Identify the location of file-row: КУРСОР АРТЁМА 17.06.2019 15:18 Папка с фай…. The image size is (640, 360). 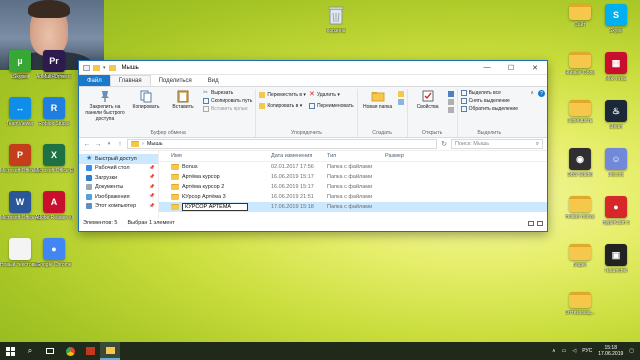
(353, 207).